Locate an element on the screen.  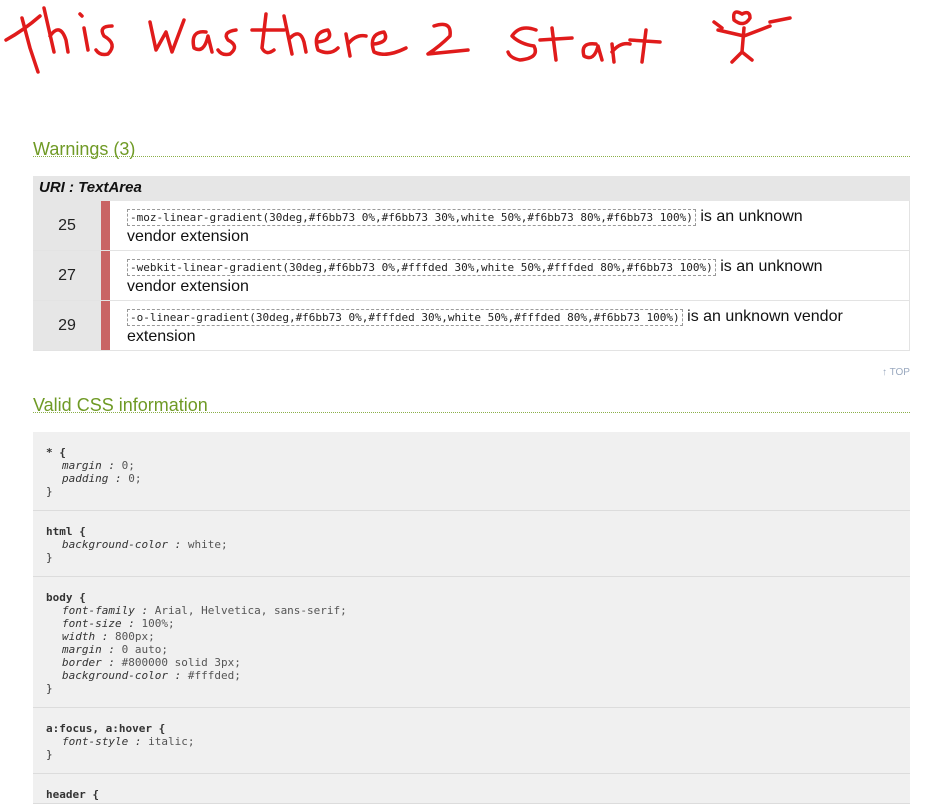
css-declaration: font-size : 100%; is located at coordinates (118, 623).